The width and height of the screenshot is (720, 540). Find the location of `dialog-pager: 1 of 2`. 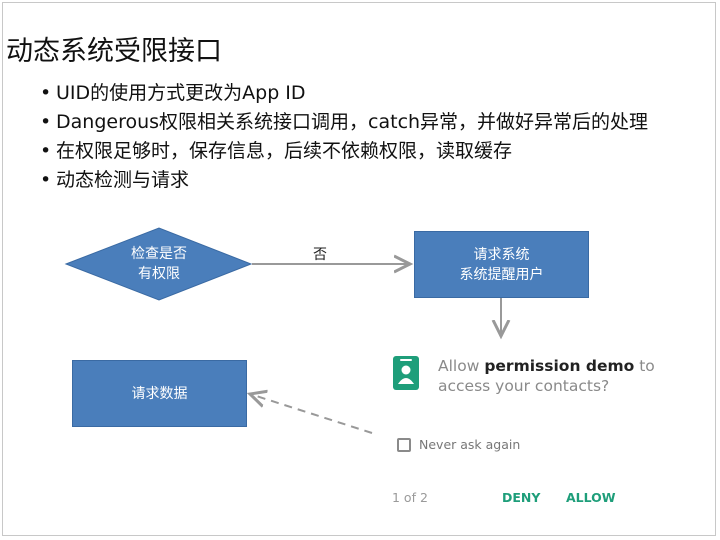

dialog-pager: 1 of 2 is located at coordinates (410, 497).